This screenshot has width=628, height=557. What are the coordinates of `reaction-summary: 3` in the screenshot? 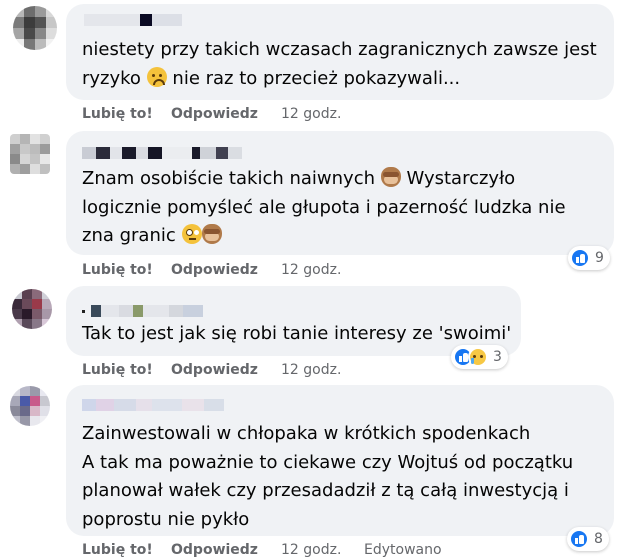 It's located at (479, 357).